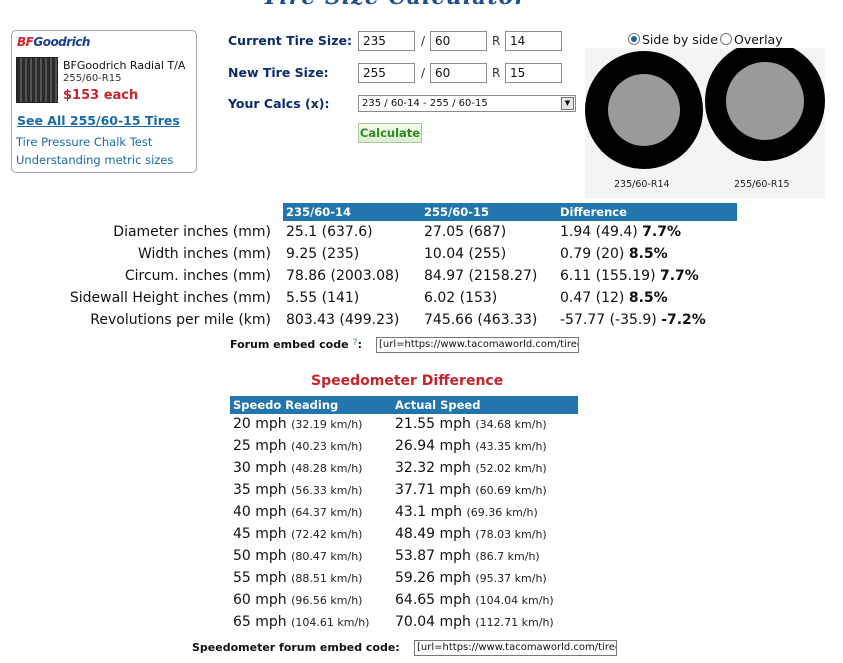 Image resolution: width=843 pixels, height=663 pixels. I want to click on result-value-new: 6.02 (153), so click(461, 298).